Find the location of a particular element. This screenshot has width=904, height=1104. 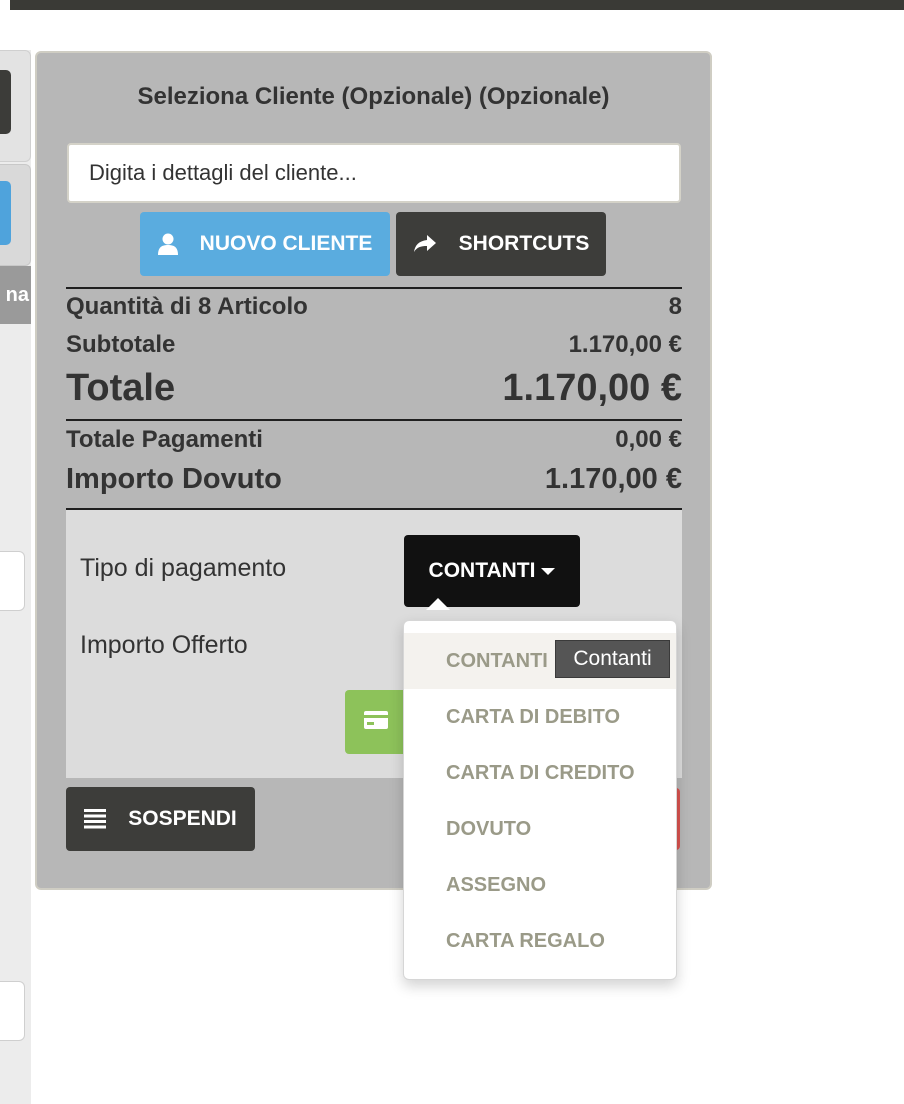

new-customer-label: NUOVO CLIENTE is located at coordinates (286, 243).